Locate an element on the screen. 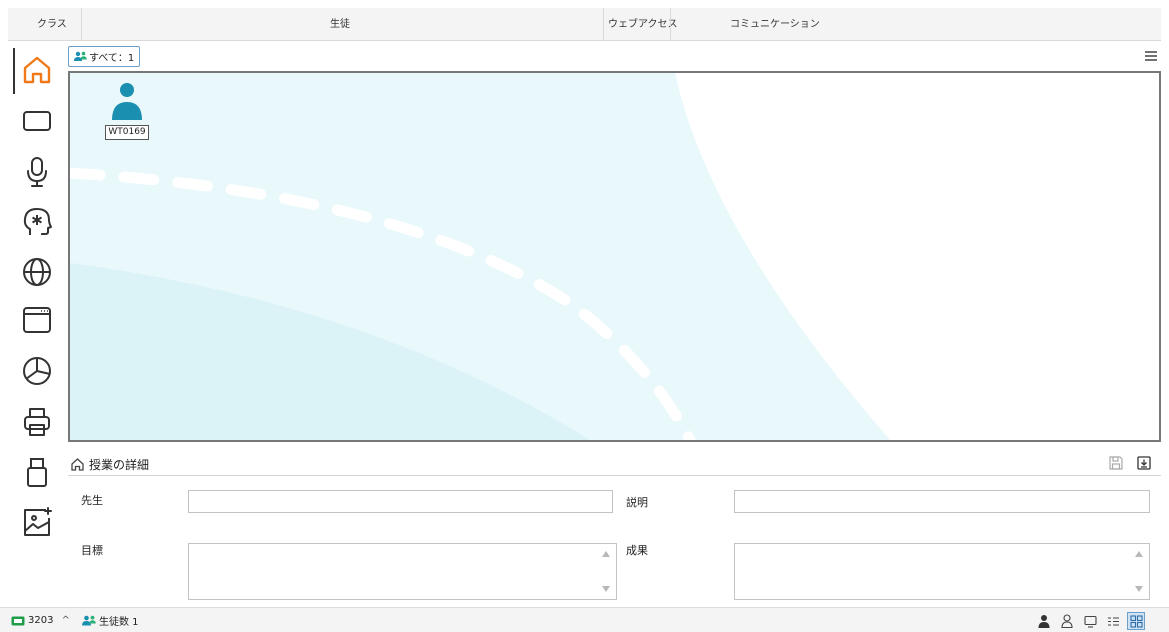 This screenshot has height=632, width=1169. details-header: 授業の詳細 is located at coordinates (109, 464).